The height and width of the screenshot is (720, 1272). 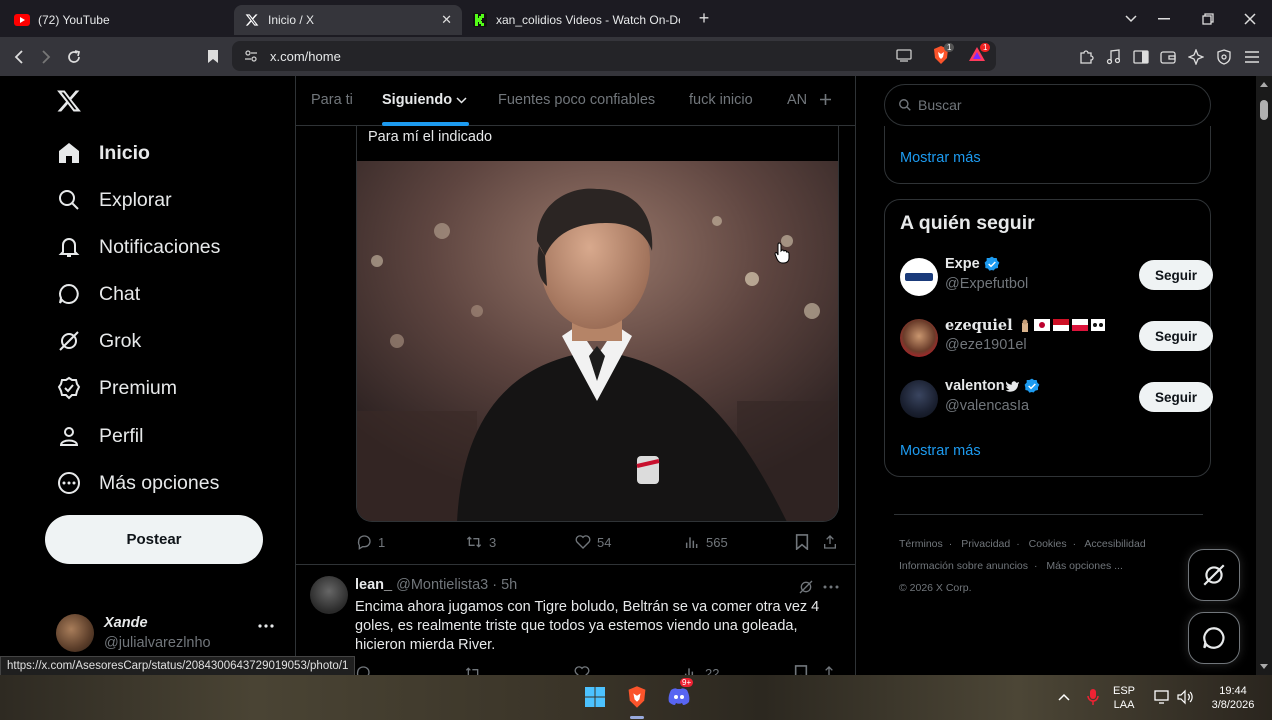 What do you see at coordinates (829, 670) in the screenshot?
I see `share-icon` at bounding box center [829, 670].